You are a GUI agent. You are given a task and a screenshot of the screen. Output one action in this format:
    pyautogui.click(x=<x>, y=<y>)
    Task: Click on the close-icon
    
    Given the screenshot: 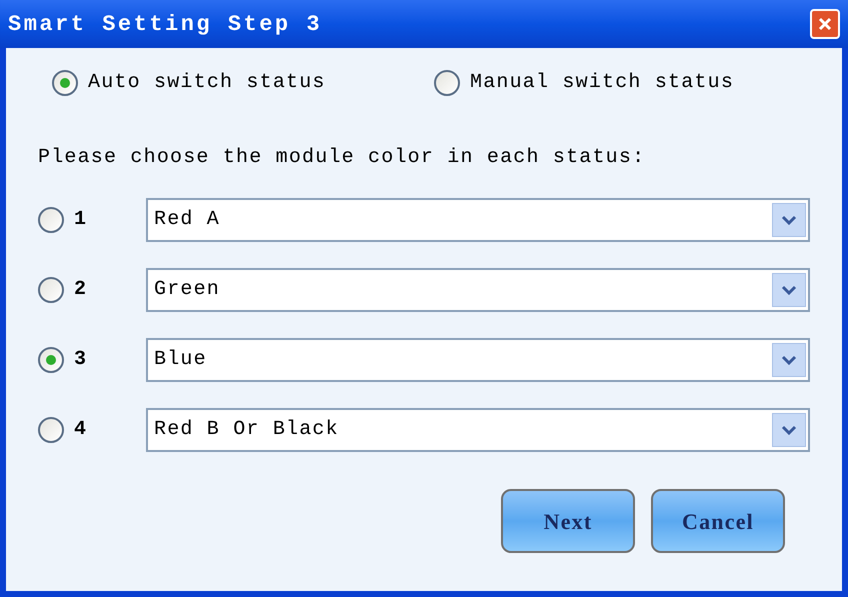 What is the action you would take?
    pyautogui.click(x=825, y=24)
    